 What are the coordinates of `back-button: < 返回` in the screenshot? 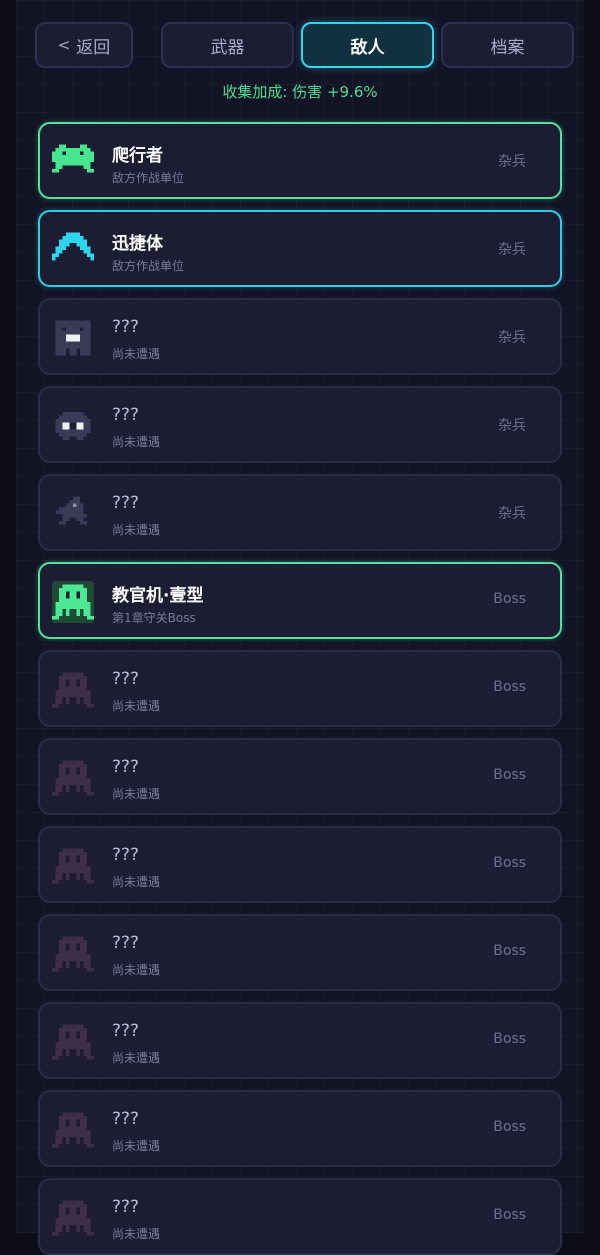 It's located at (84, 45).